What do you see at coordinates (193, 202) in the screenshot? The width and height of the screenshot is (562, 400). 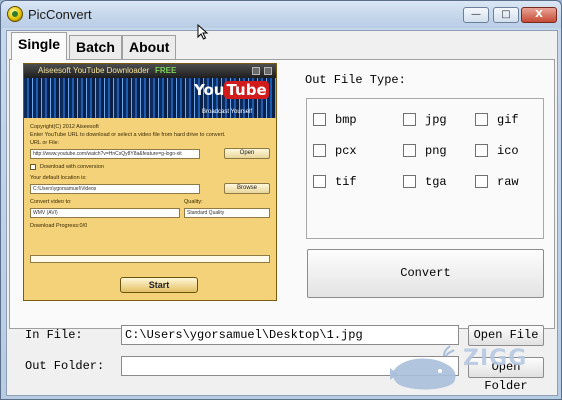 I see `preview-quality-label: Quality:` at bounding box center [193, 202].